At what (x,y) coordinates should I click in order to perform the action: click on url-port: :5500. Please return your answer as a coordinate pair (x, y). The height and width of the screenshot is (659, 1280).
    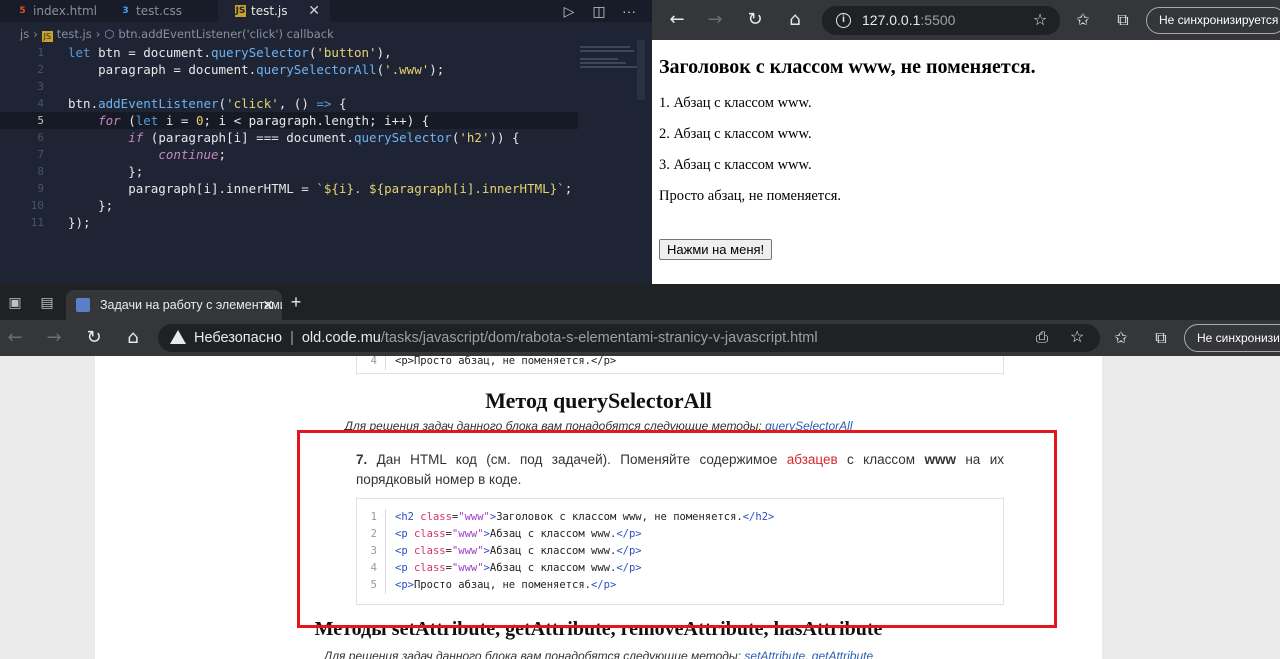
    Looking at the image, I should click on (938, 20).